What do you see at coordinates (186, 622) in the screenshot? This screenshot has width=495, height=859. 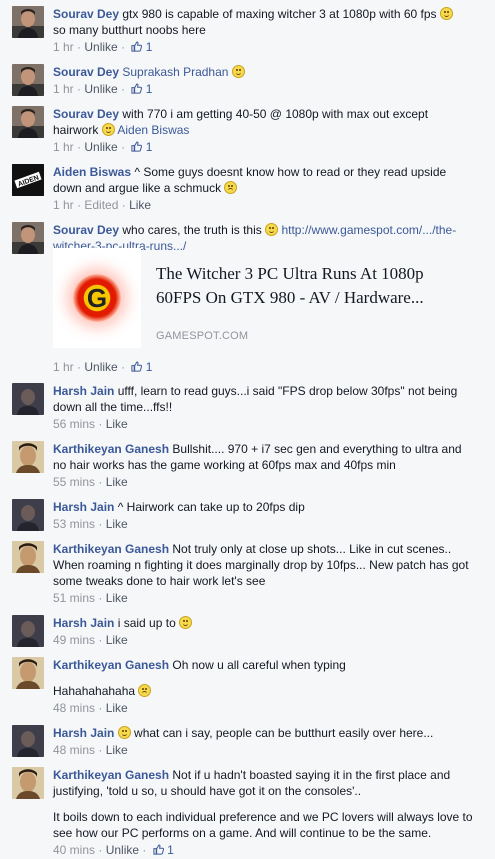 I see `smile-emoji-icon` at bounding box center [186, 622].